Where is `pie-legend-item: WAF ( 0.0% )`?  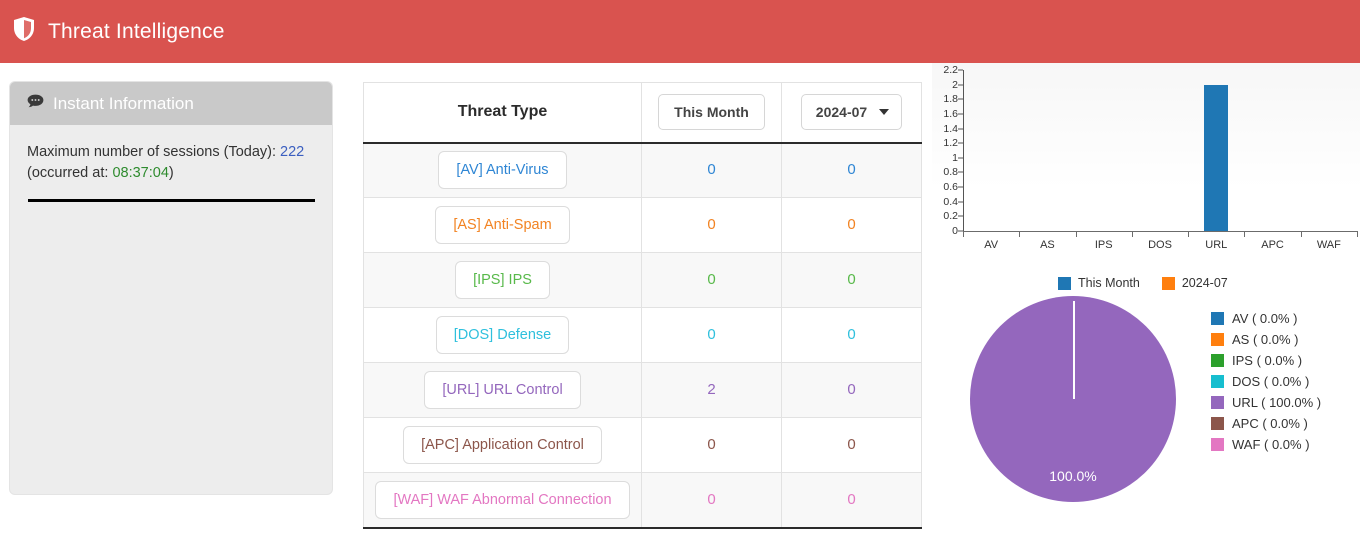
pie-legend-item: WAF ( 0.0% ) is located at coordinates (1266, 444).